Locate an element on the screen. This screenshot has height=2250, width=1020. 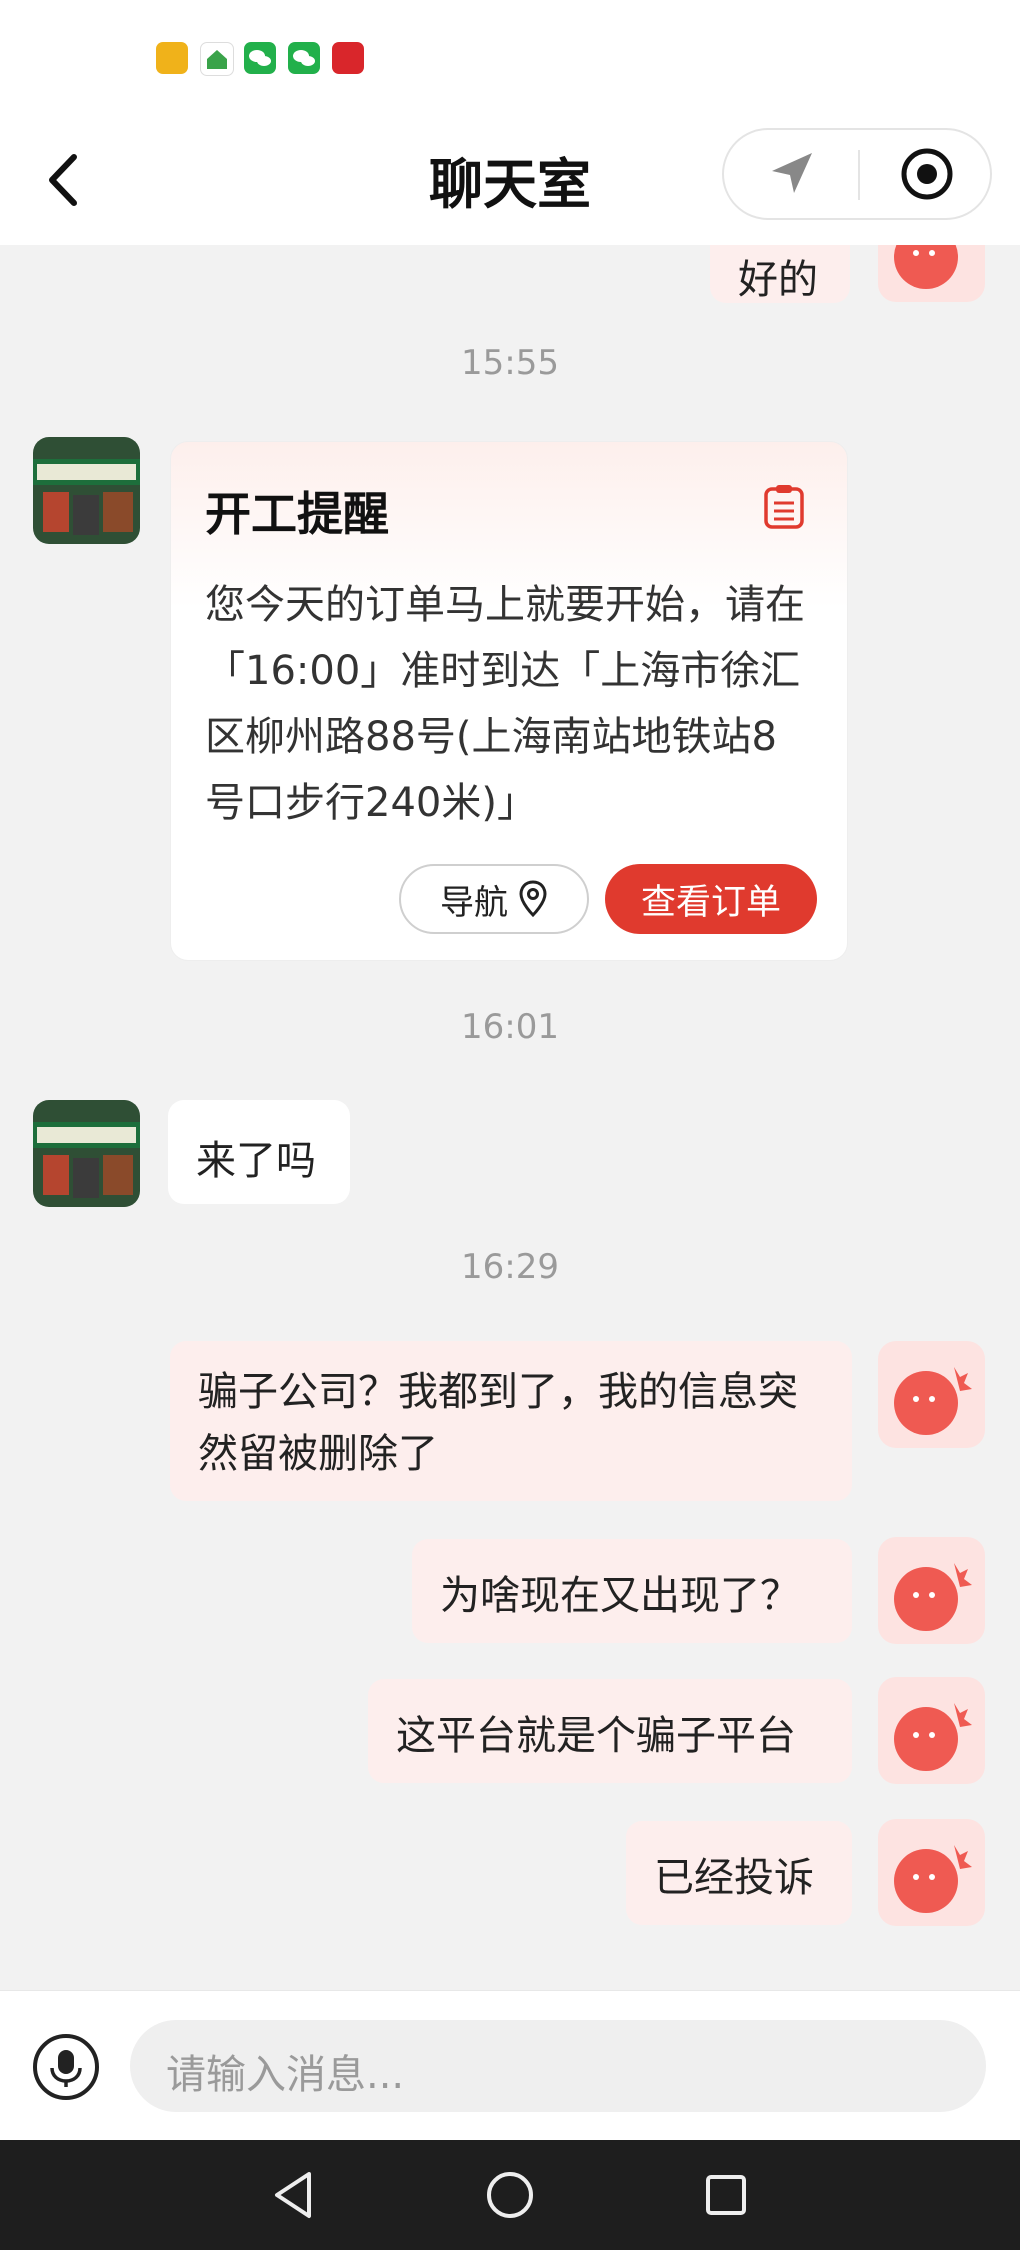
map-pin-icon is located at coordinates (533, 899).